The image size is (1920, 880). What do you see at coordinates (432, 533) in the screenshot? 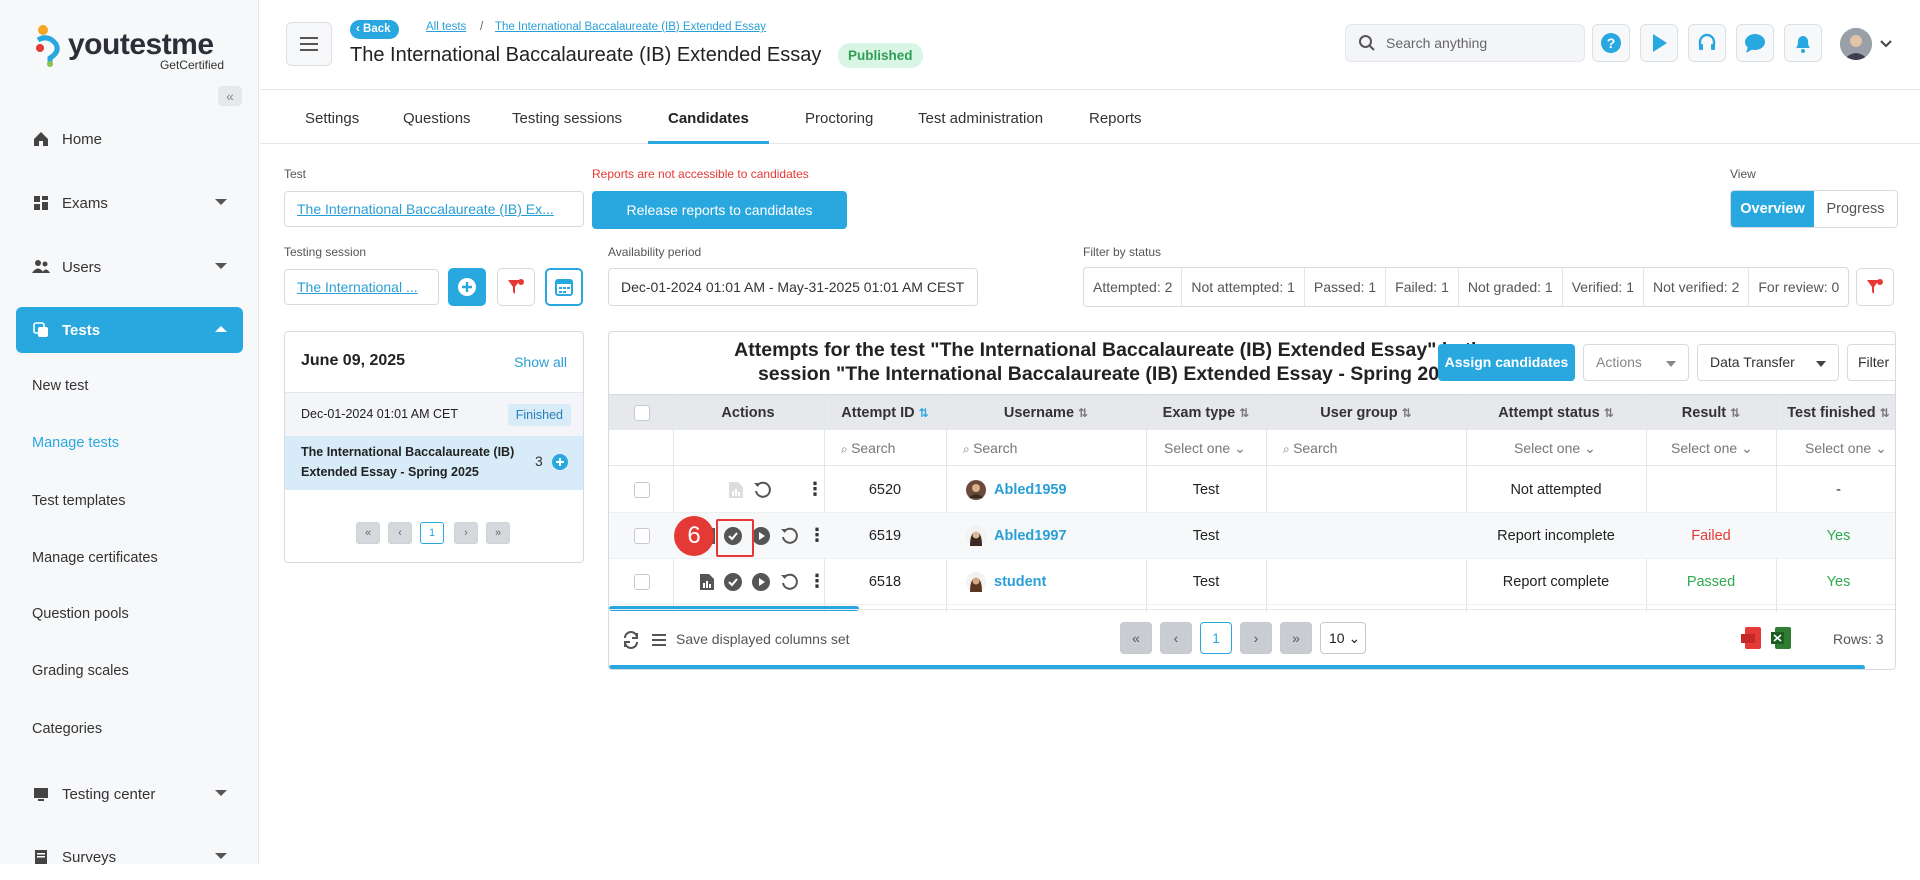
I see `current-page-button: 1` at bounding box center [432, 533].